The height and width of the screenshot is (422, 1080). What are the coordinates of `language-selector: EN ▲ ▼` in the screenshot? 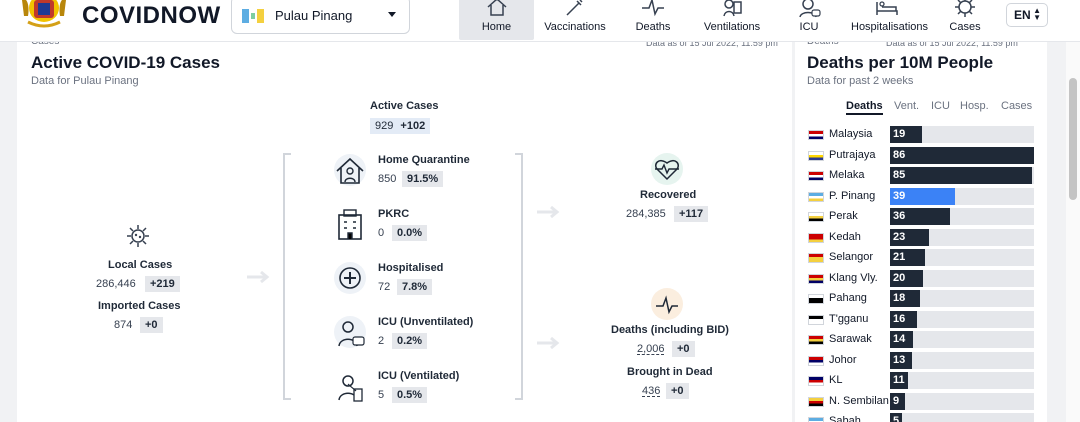 It's located at (1027, 15).